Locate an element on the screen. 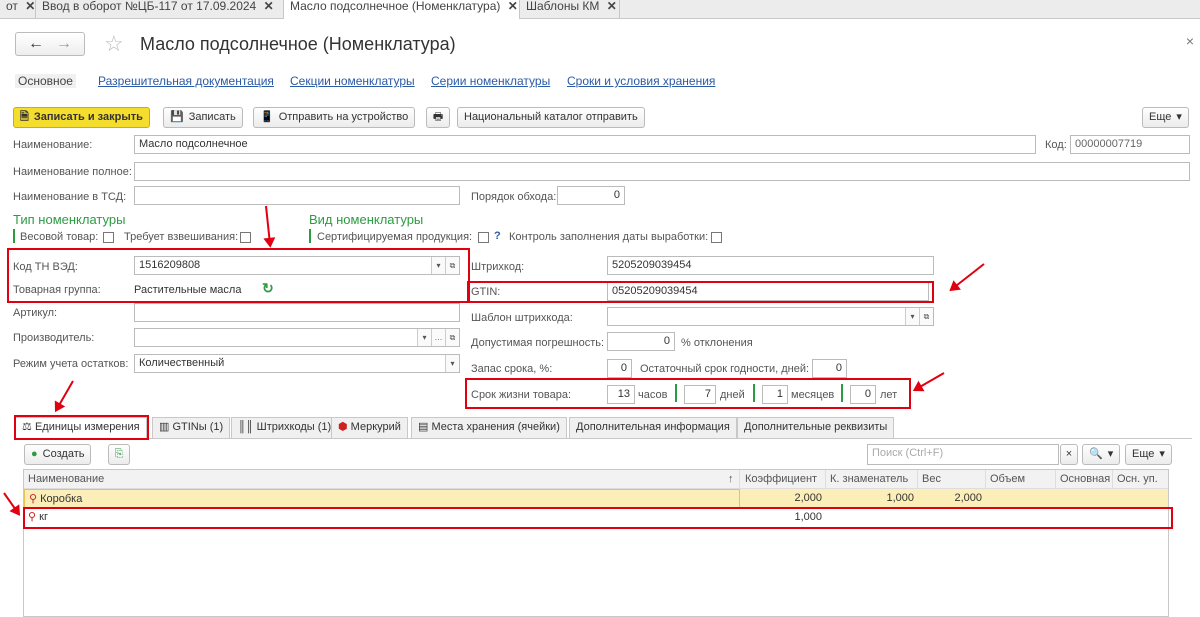 Image resolution: width=1200 pixels, height=617 pixels. table-more-button: Еще ▾ is located at coordinates (1148, 454).